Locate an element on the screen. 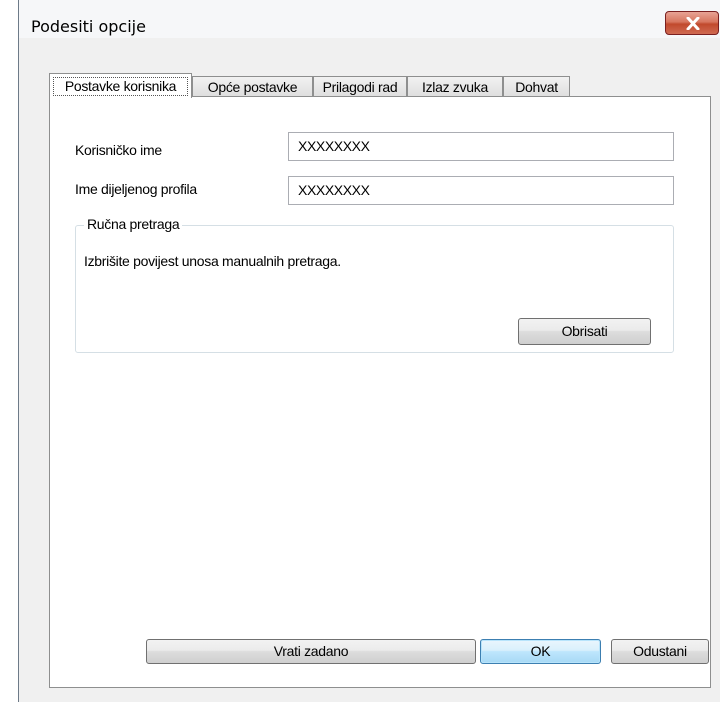 The image size is (720, 702). close-button is located at coordinates (692, 23).